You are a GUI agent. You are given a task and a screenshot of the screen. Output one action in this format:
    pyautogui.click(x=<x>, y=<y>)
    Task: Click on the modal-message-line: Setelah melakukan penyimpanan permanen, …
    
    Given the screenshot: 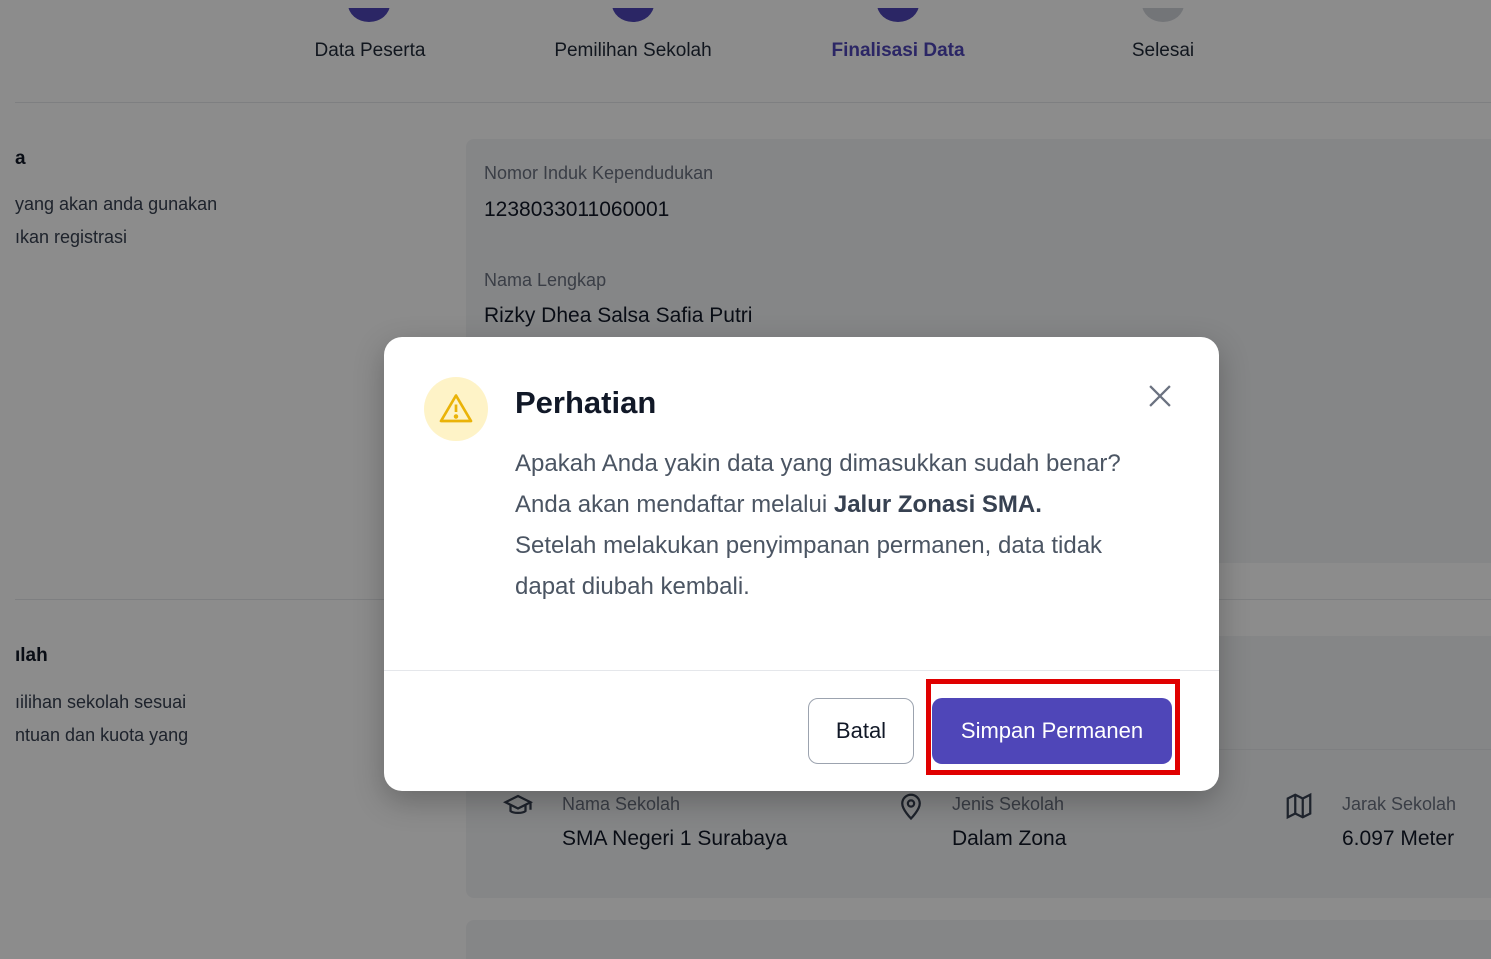 What is the action you would take?
    pyautogui.click(x=809, y=545)
    